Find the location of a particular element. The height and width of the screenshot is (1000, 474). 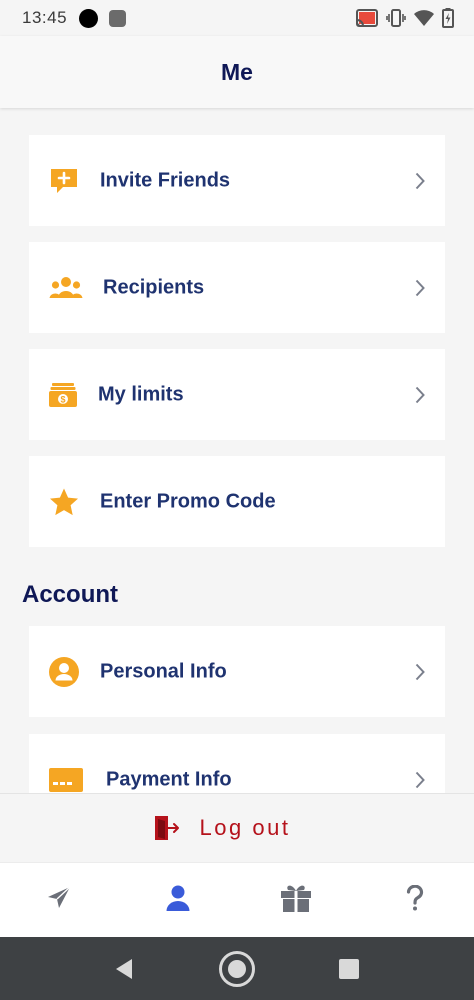

menu-item-label: Invite Friends is located at coordinates (165, 180).